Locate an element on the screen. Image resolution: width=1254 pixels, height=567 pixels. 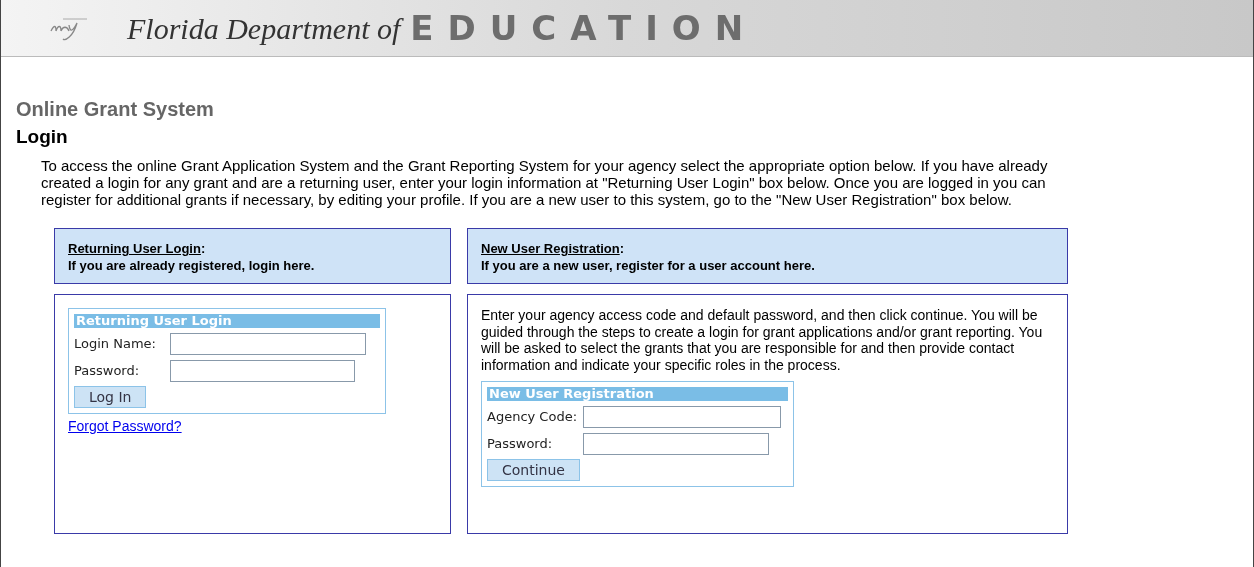
description-text: Enter your agency access code and default password, and then click continue. You will be guided through the steps to create a login for grant applications and/or grant reporting. You will be asked to select the grants that you are responsible for and then provide contact information and indicate your specific roles in the process. is located at coordinates (762, 340).